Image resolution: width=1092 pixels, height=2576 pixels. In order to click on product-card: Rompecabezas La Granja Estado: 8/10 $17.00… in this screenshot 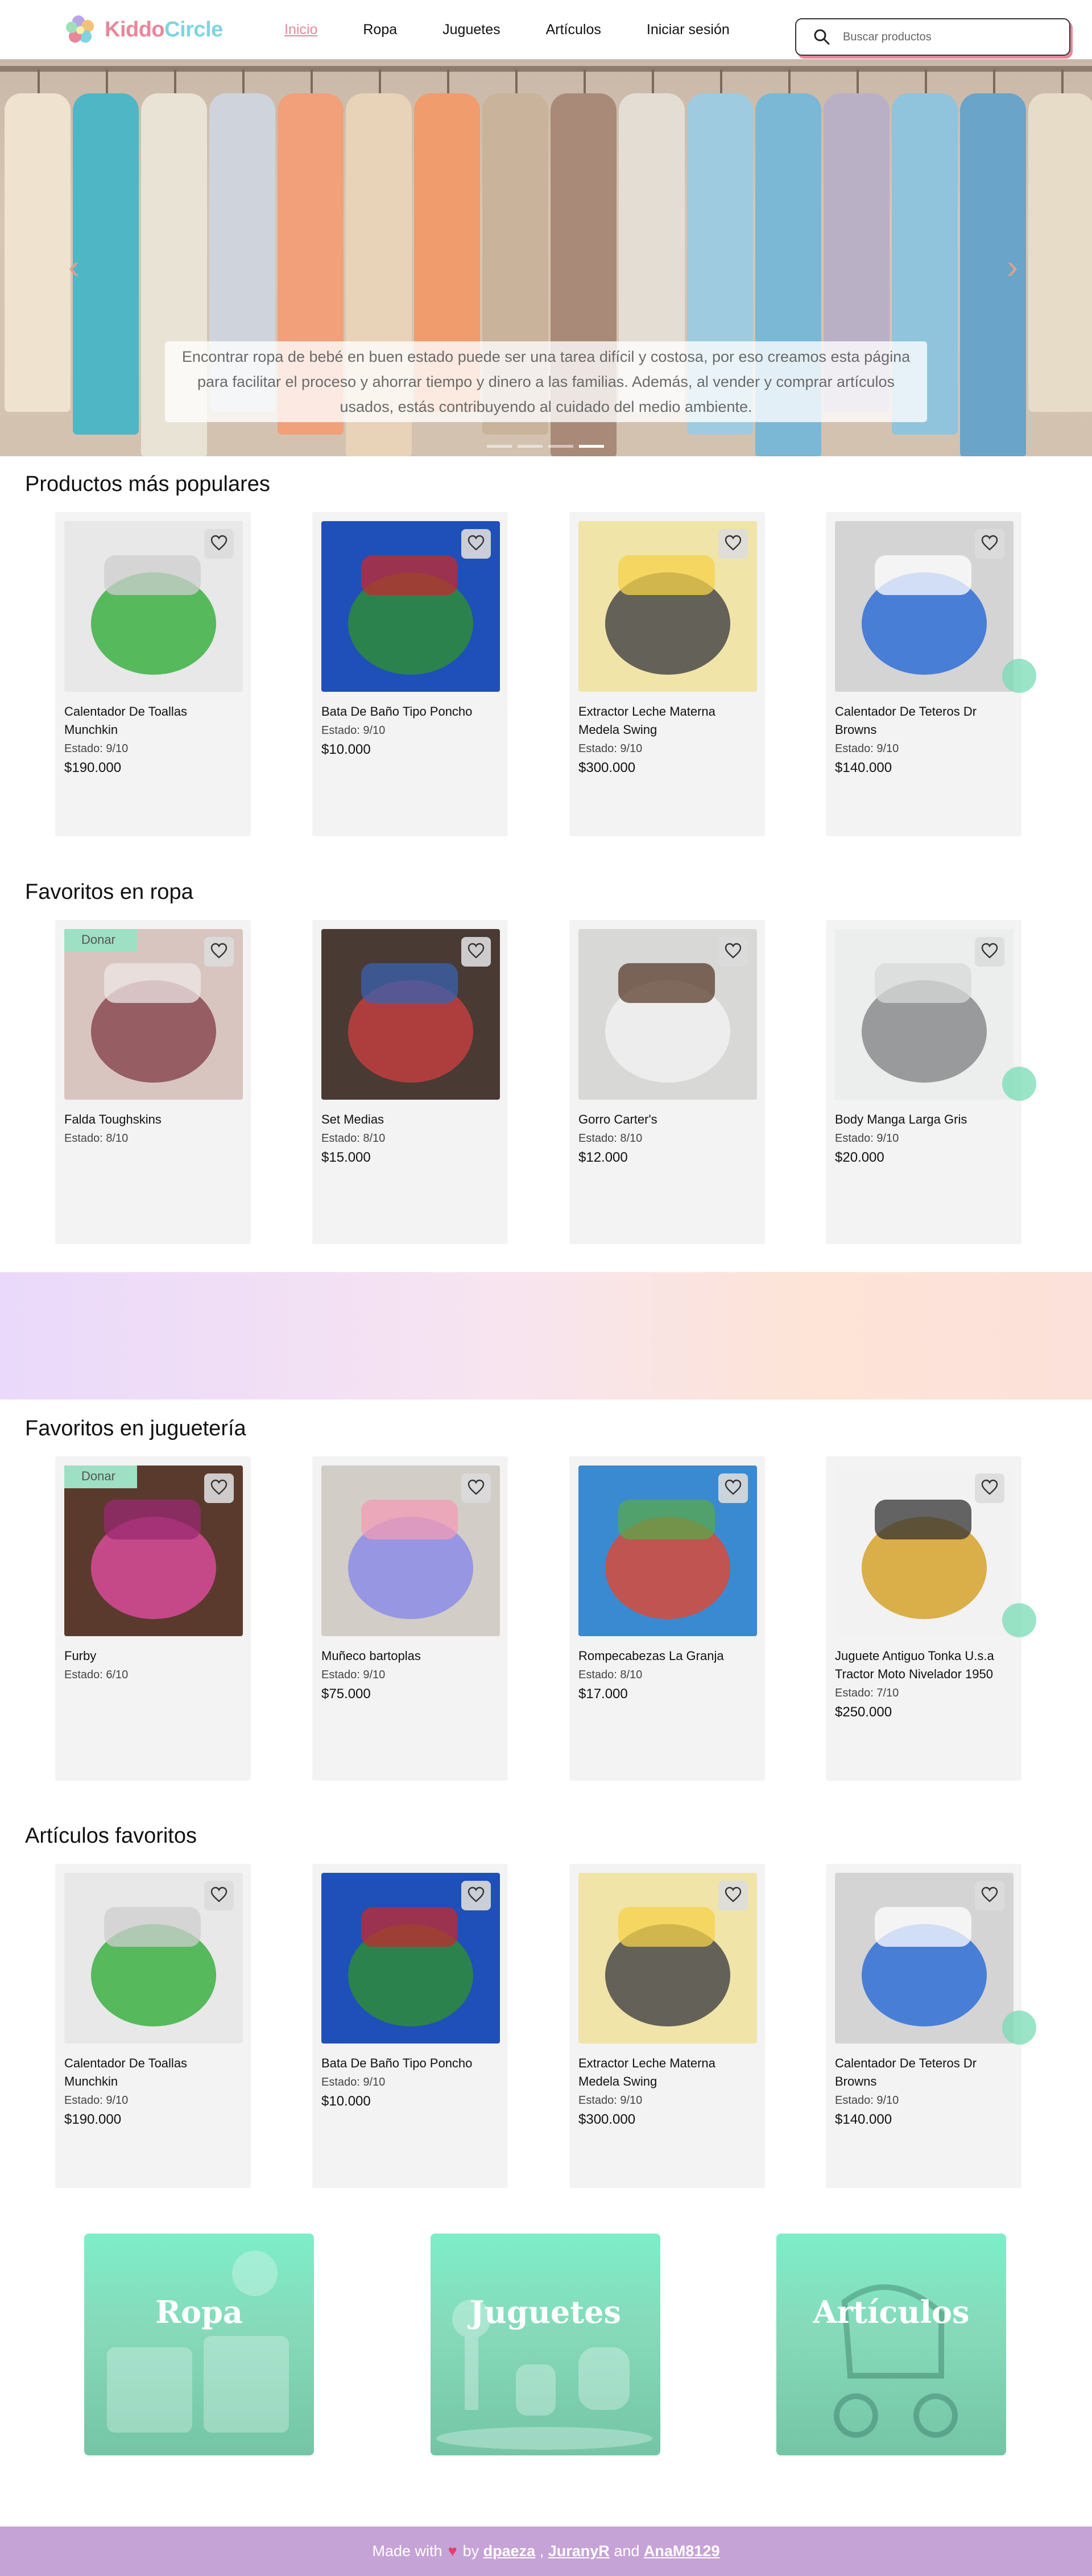, I will do `click(667, 1619)`.